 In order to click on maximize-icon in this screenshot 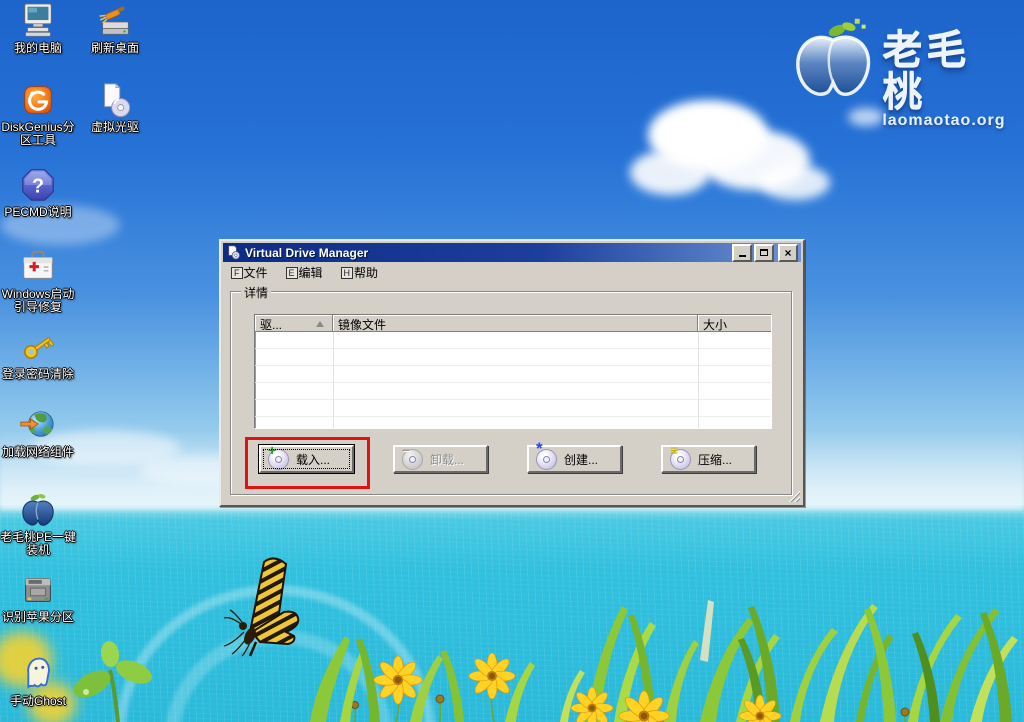, I will do `click(764, 252)`.